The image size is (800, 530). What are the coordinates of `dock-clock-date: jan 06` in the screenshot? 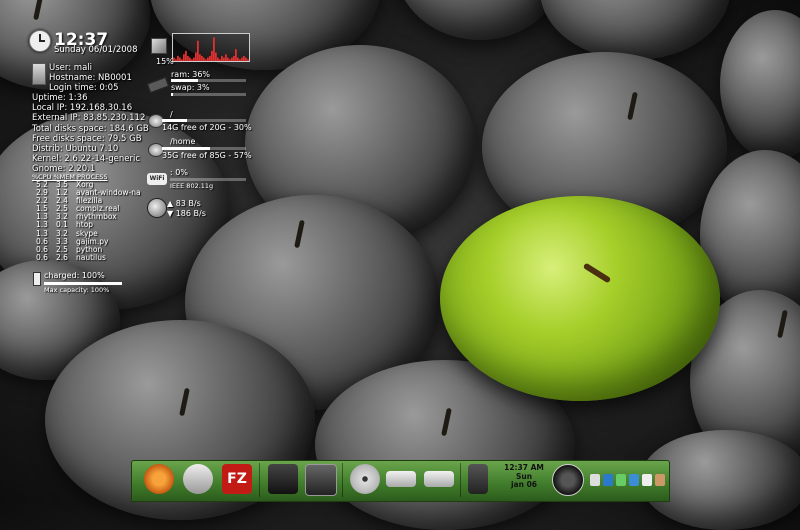 It's located at (524, 484).